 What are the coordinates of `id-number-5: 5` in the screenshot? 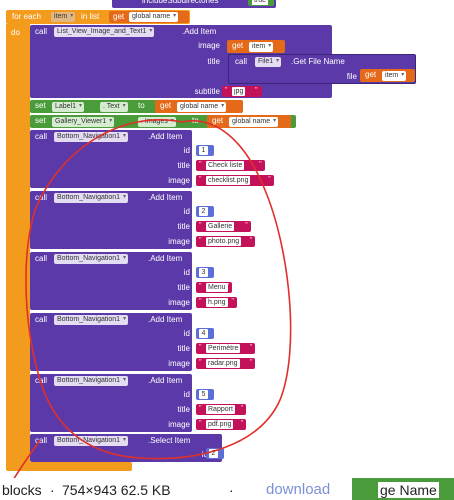 It's located at (205, 394).